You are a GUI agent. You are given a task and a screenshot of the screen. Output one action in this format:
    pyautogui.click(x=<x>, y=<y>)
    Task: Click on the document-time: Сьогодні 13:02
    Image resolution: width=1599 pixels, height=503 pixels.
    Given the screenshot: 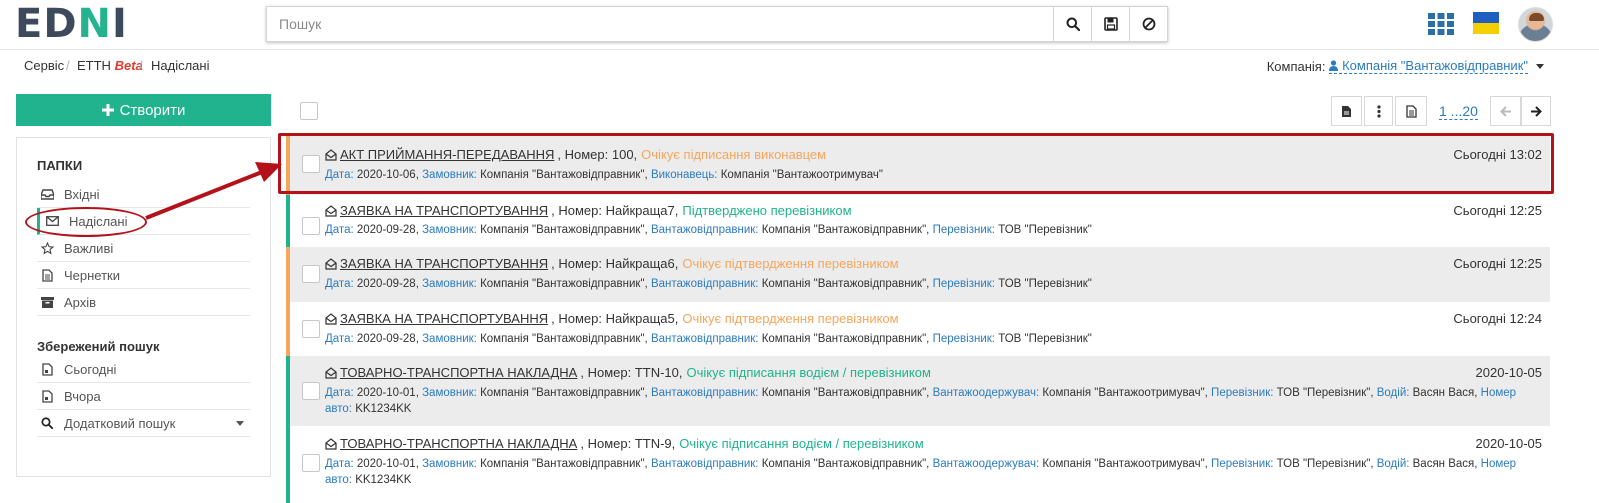 What is the action you would take?
    pyautogui.click(x=1497, y=154)
    